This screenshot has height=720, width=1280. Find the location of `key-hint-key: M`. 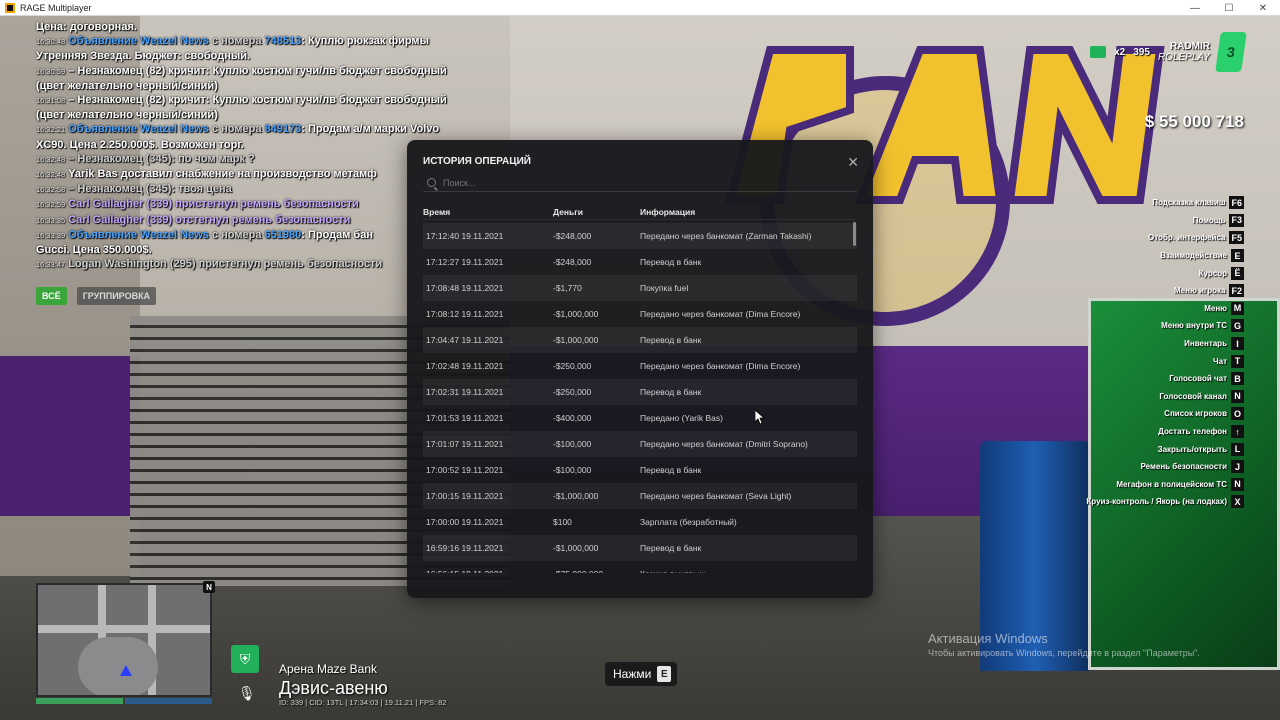

key-hint-key: M is located at coordinates (1237, 308).